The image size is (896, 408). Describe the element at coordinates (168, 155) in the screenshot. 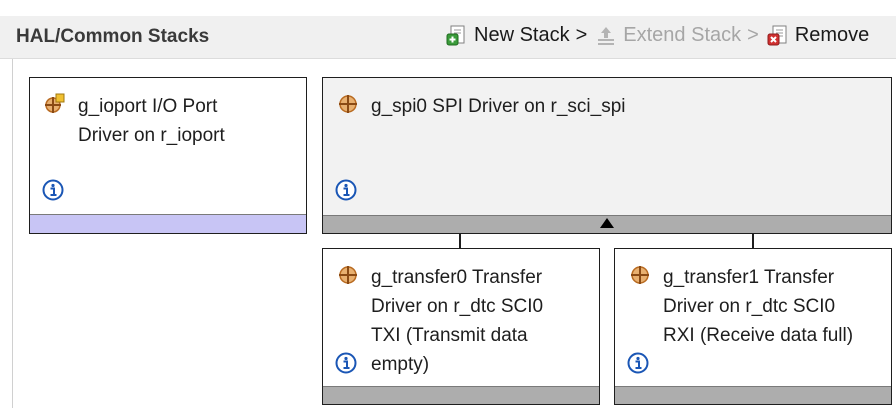

I see `module-g-ioport: g_ioport I/O Port Driver on r_ioport` at that location.